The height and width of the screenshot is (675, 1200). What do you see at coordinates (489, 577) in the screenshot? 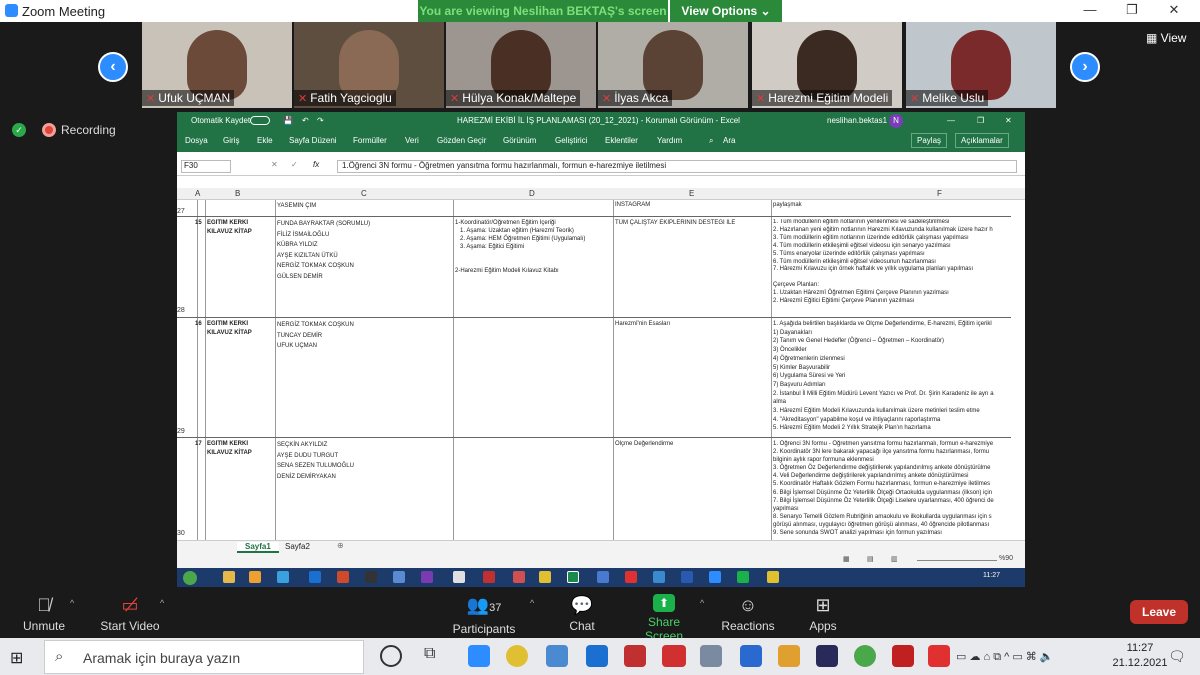
I see `pdf-icon` at bounding box center [489, 577].